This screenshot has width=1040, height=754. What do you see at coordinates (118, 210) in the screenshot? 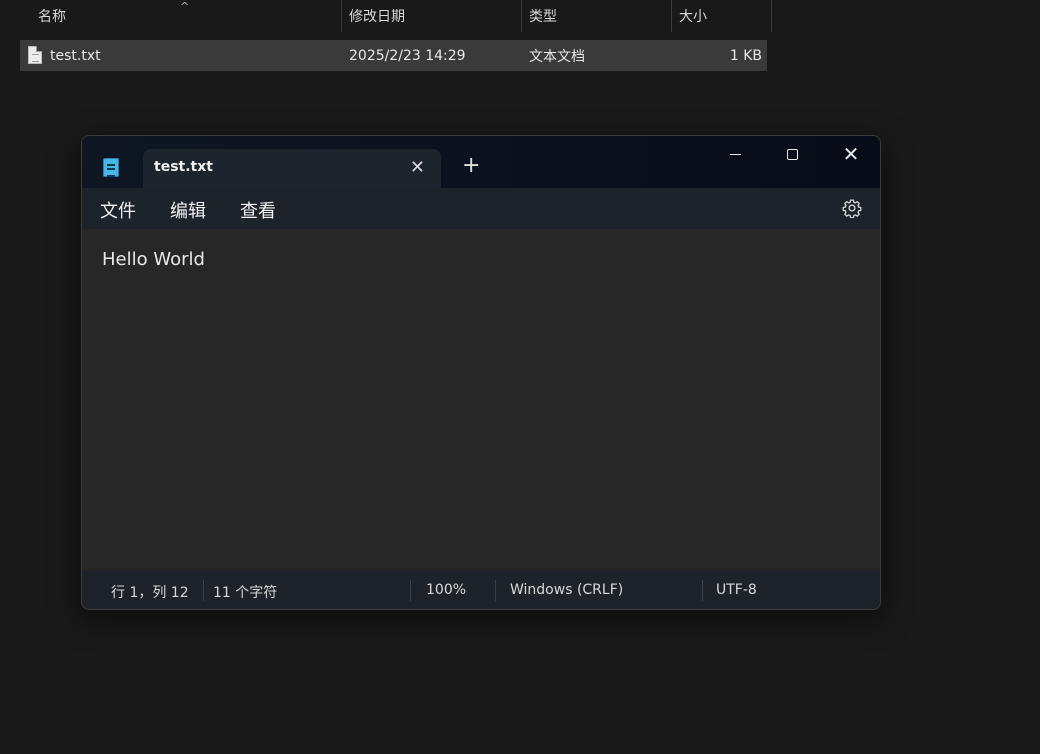
I see `menu-file: 文件` at bounding box center [118, 210].